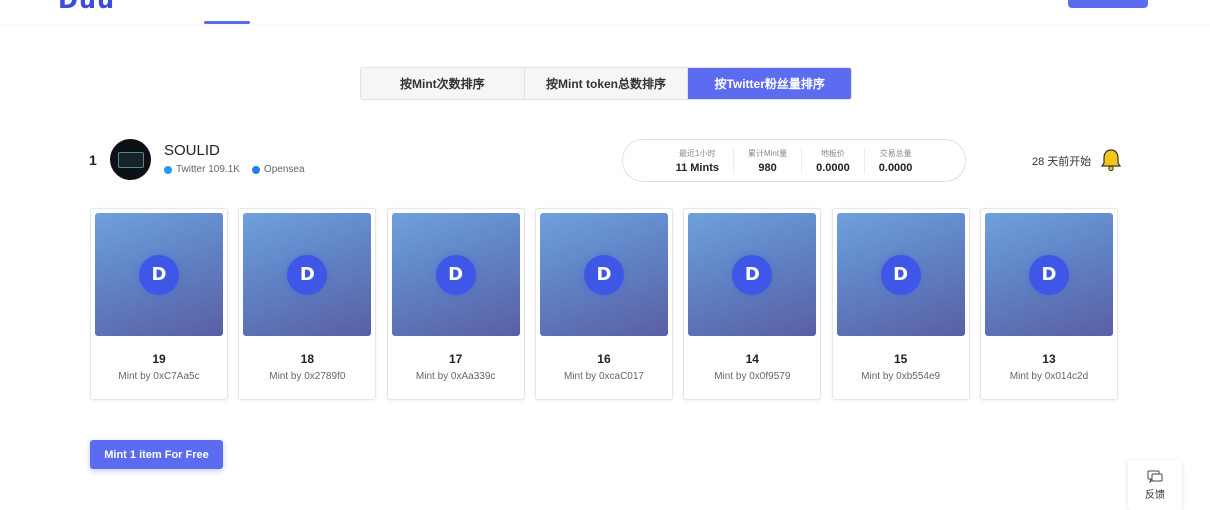 This screenshot has height=510, width=1210. What do you see at coordinates (159, 376) in the screenshot?
I see `nft-minter: Mint by 0xC7Aa5c` at bounding box center [159, 376].